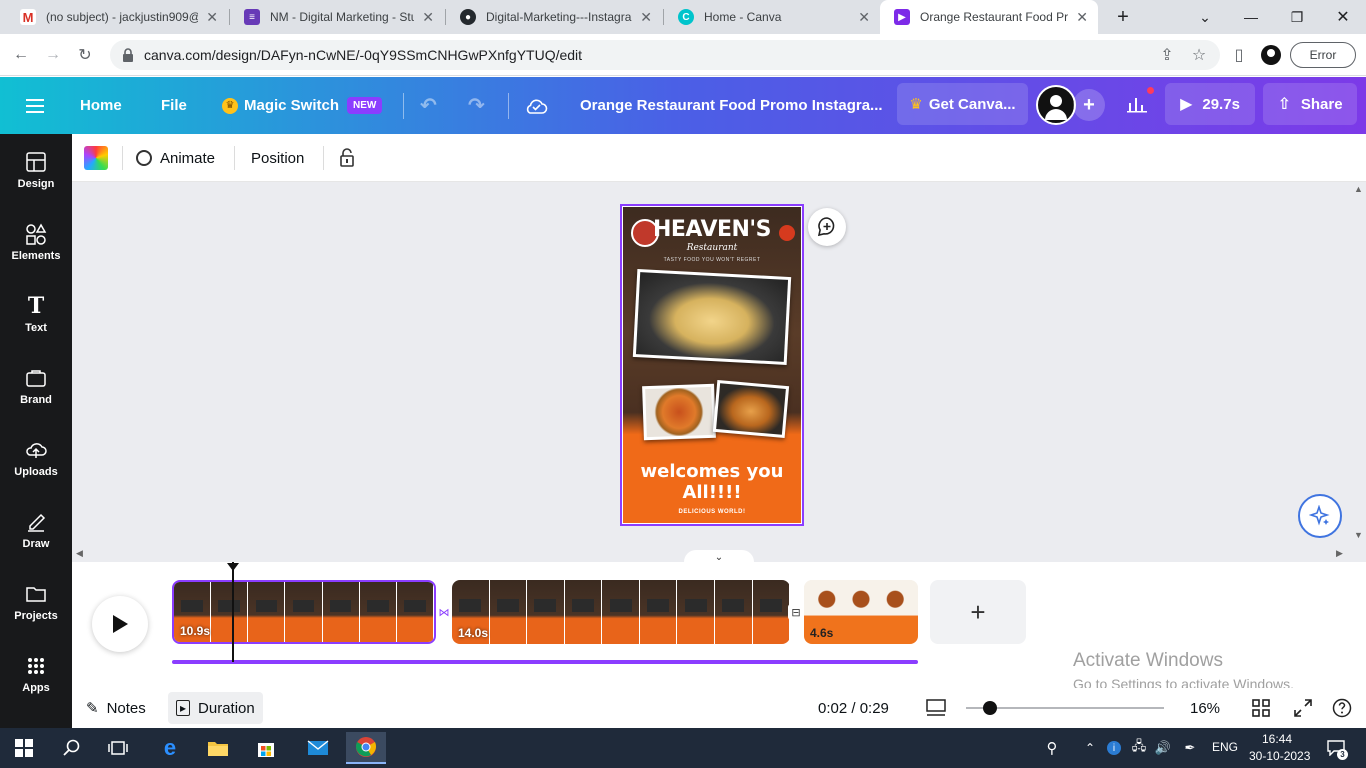  Describe the element at coordinates (120, 624) in the screenshot. I see `timeline-play-button` at that location.